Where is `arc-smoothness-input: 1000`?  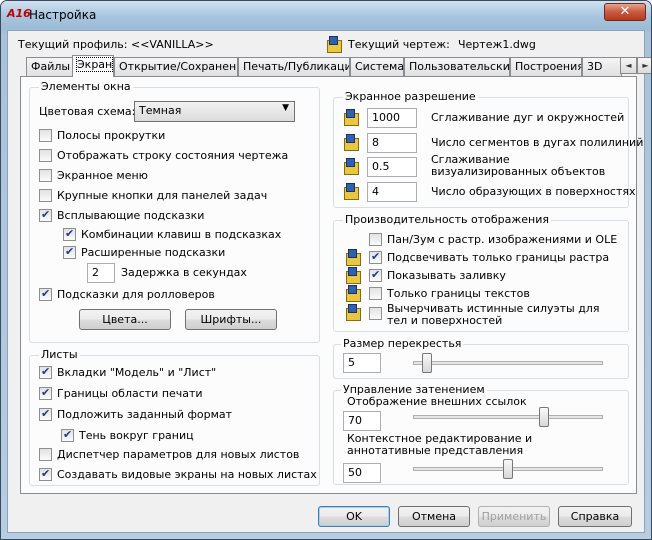
arc-smoothness-input: 1000 is located at coordinates (392, 118).